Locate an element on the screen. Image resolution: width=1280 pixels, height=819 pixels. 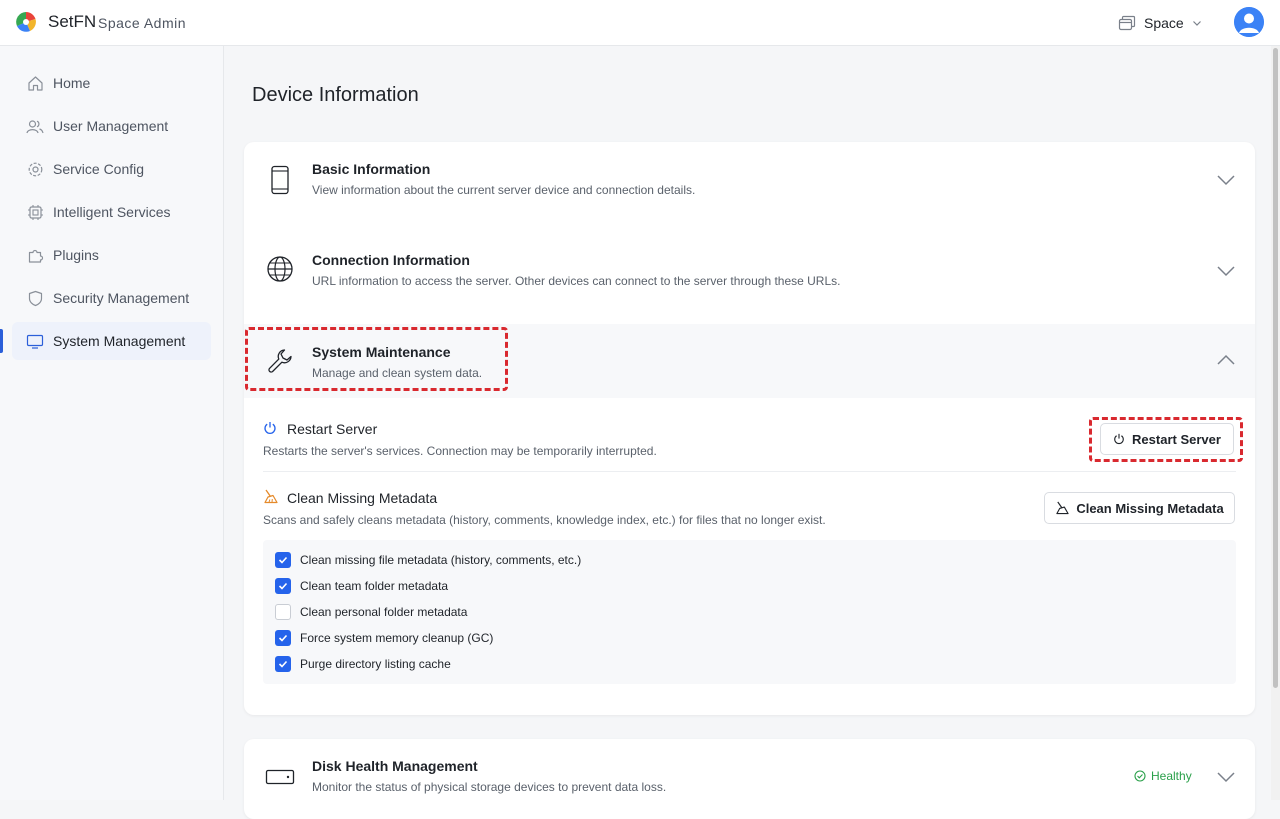
section-title: Disk Health Management is located at coordinates (395, 766).